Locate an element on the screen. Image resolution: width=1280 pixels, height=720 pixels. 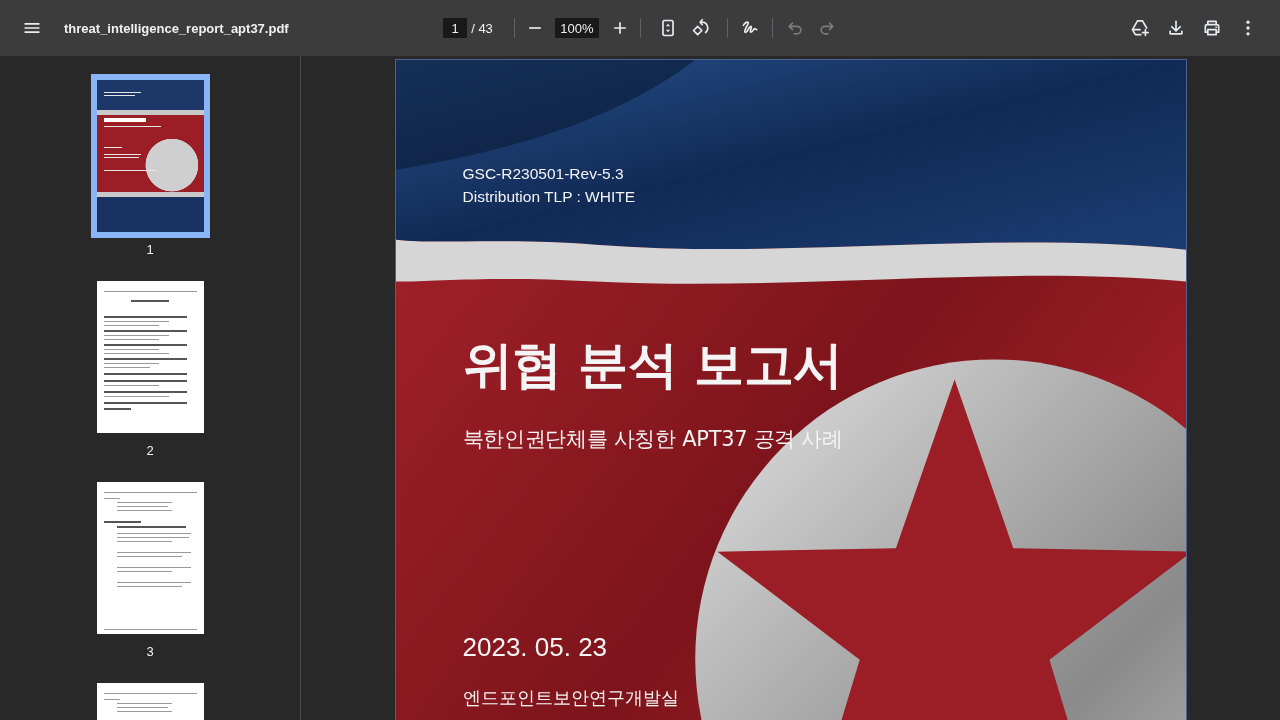
rotate-icon is located at coordinates (700, 28).